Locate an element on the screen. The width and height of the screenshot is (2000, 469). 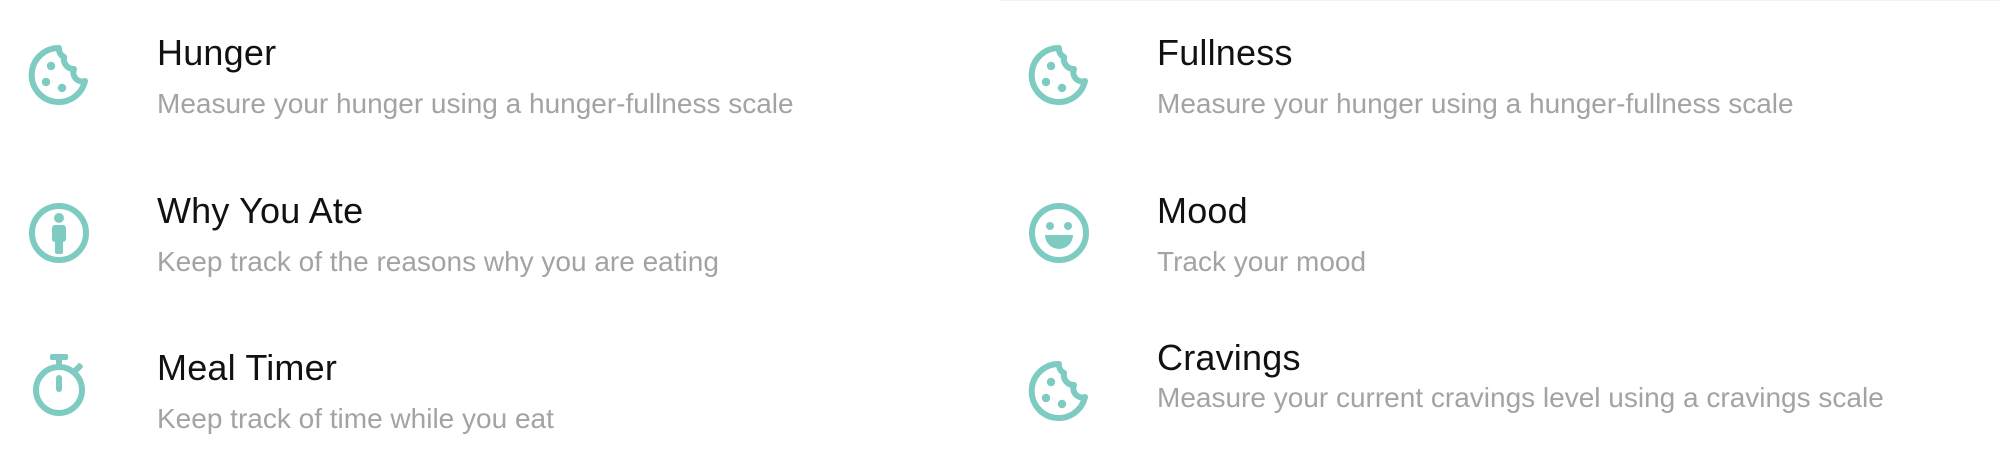
option-description: Keep track of time while you eat is located at coordinates (355, 418).